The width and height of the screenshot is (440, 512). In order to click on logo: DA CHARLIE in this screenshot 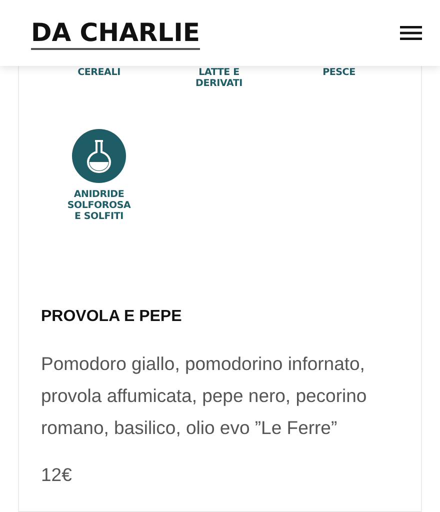, I will do `click(115, 34)`.